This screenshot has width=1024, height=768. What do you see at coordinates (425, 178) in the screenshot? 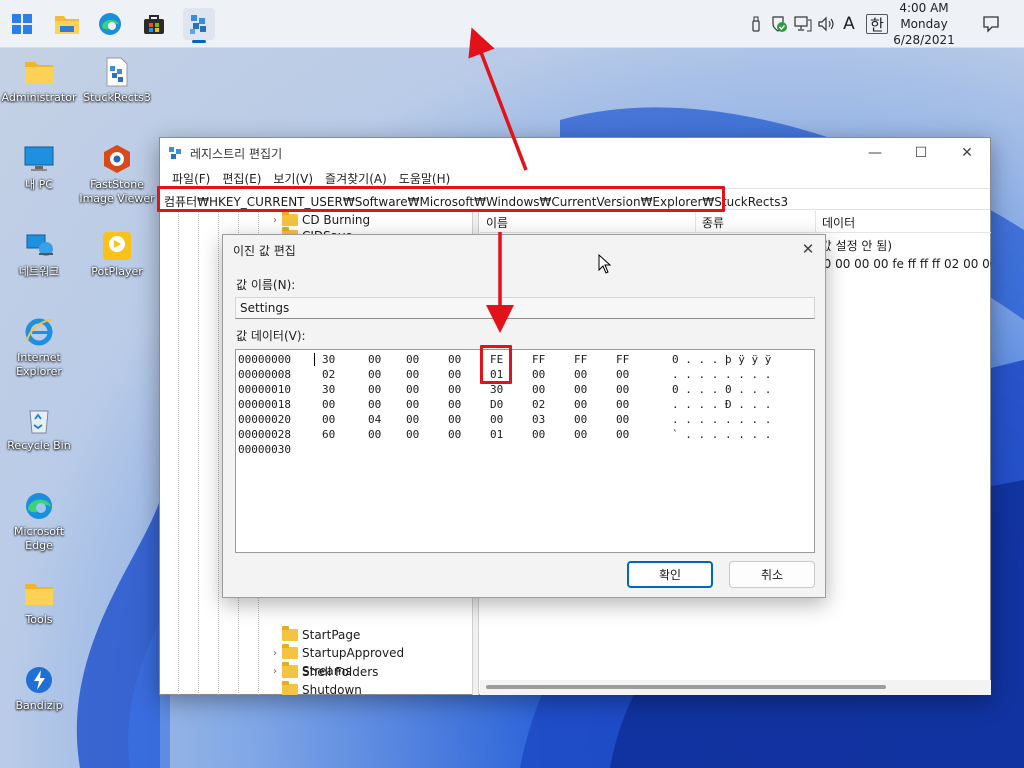
I see `menu-help: 도움말(H)` at bounding box center [425, 178].